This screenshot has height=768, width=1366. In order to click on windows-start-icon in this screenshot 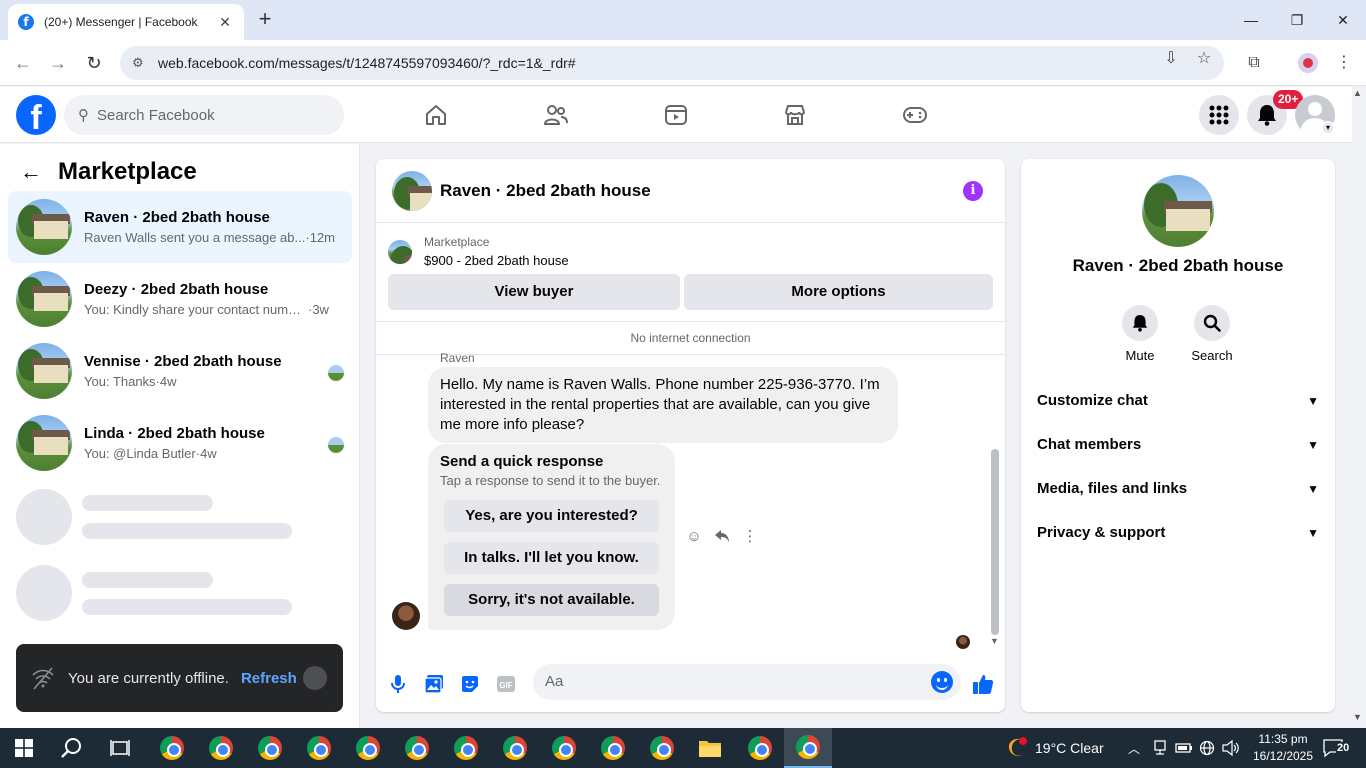, I will do `click(24, 748)`.